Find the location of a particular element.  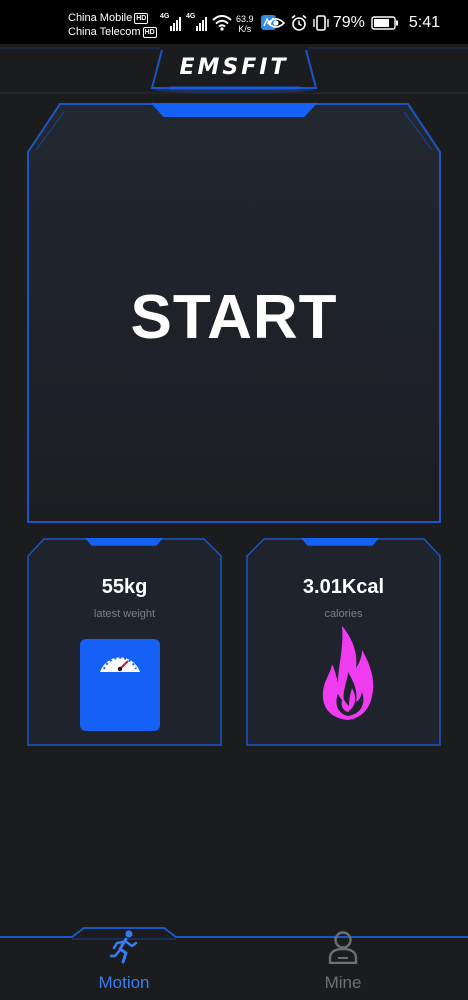

flame-icon is located at coordinates (348, 673).